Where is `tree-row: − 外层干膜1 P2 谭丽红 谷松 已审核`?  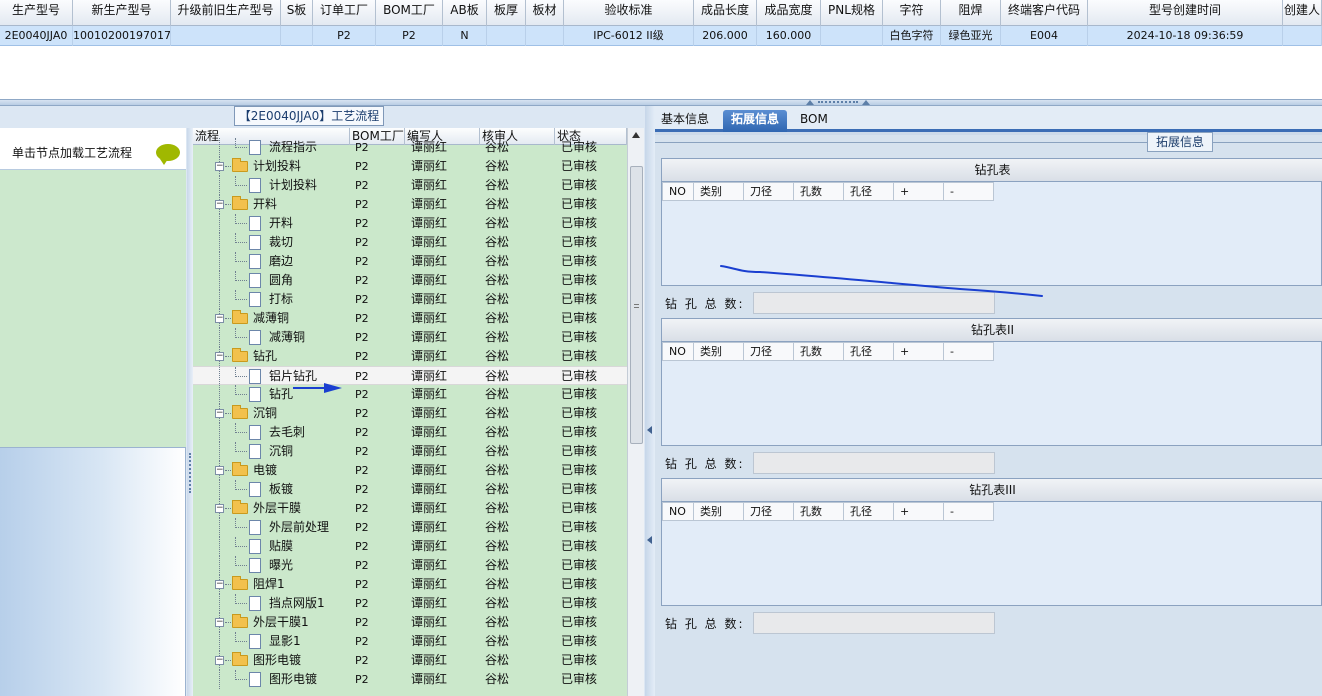
tree-row: − 外层干膜1 P2 谭丽红 谷松 已审核 is located at coordinates (410, 622).